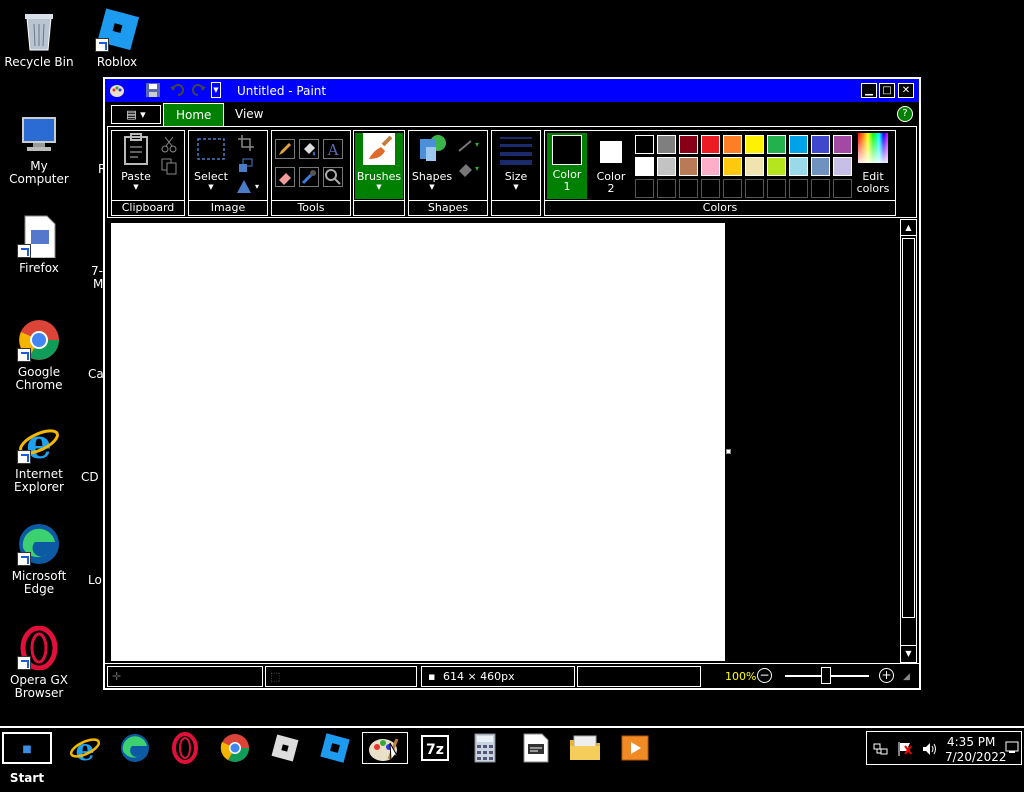  Describe the element at coordinates (908, 228) in the screenshot. I see `scroll-up-button: ▲` at that location.